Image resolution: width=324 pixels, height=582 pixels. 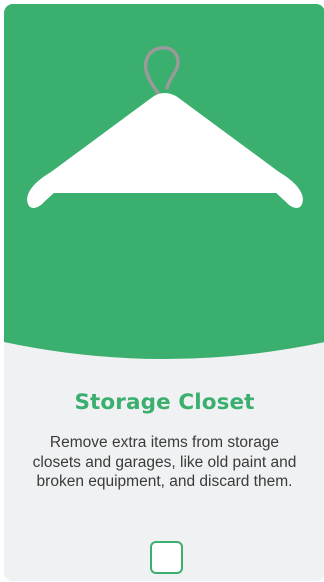 What do you see at coordinates (164, 402) in the screenshot?
I see `card-title: Storage Closet` at bounding box center [164, 402].